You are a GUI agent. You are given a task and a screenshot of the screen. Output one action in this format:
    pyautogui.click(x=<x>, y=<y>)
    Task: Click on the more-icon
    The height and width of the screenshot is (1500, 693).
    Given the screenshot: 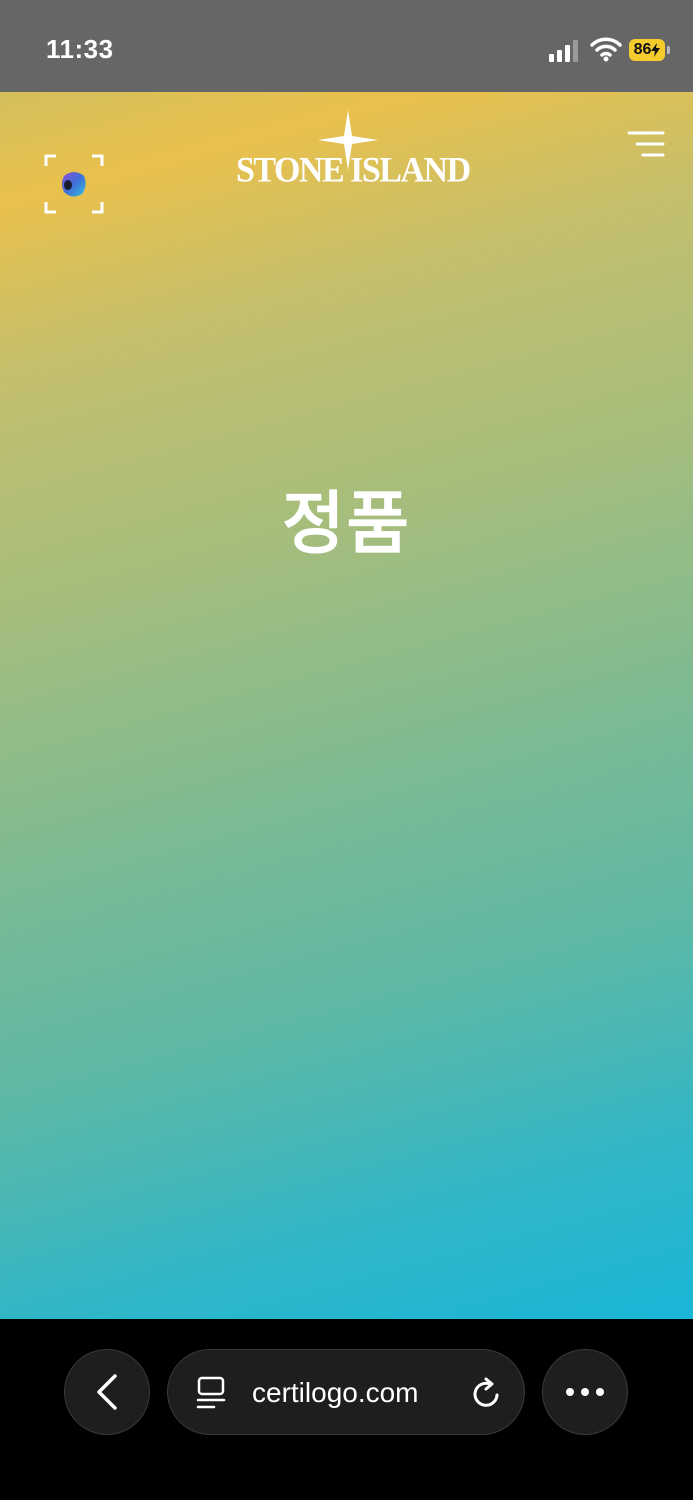 What is the action you would take?
    pyautogui.click(x=585, y=1392)
    